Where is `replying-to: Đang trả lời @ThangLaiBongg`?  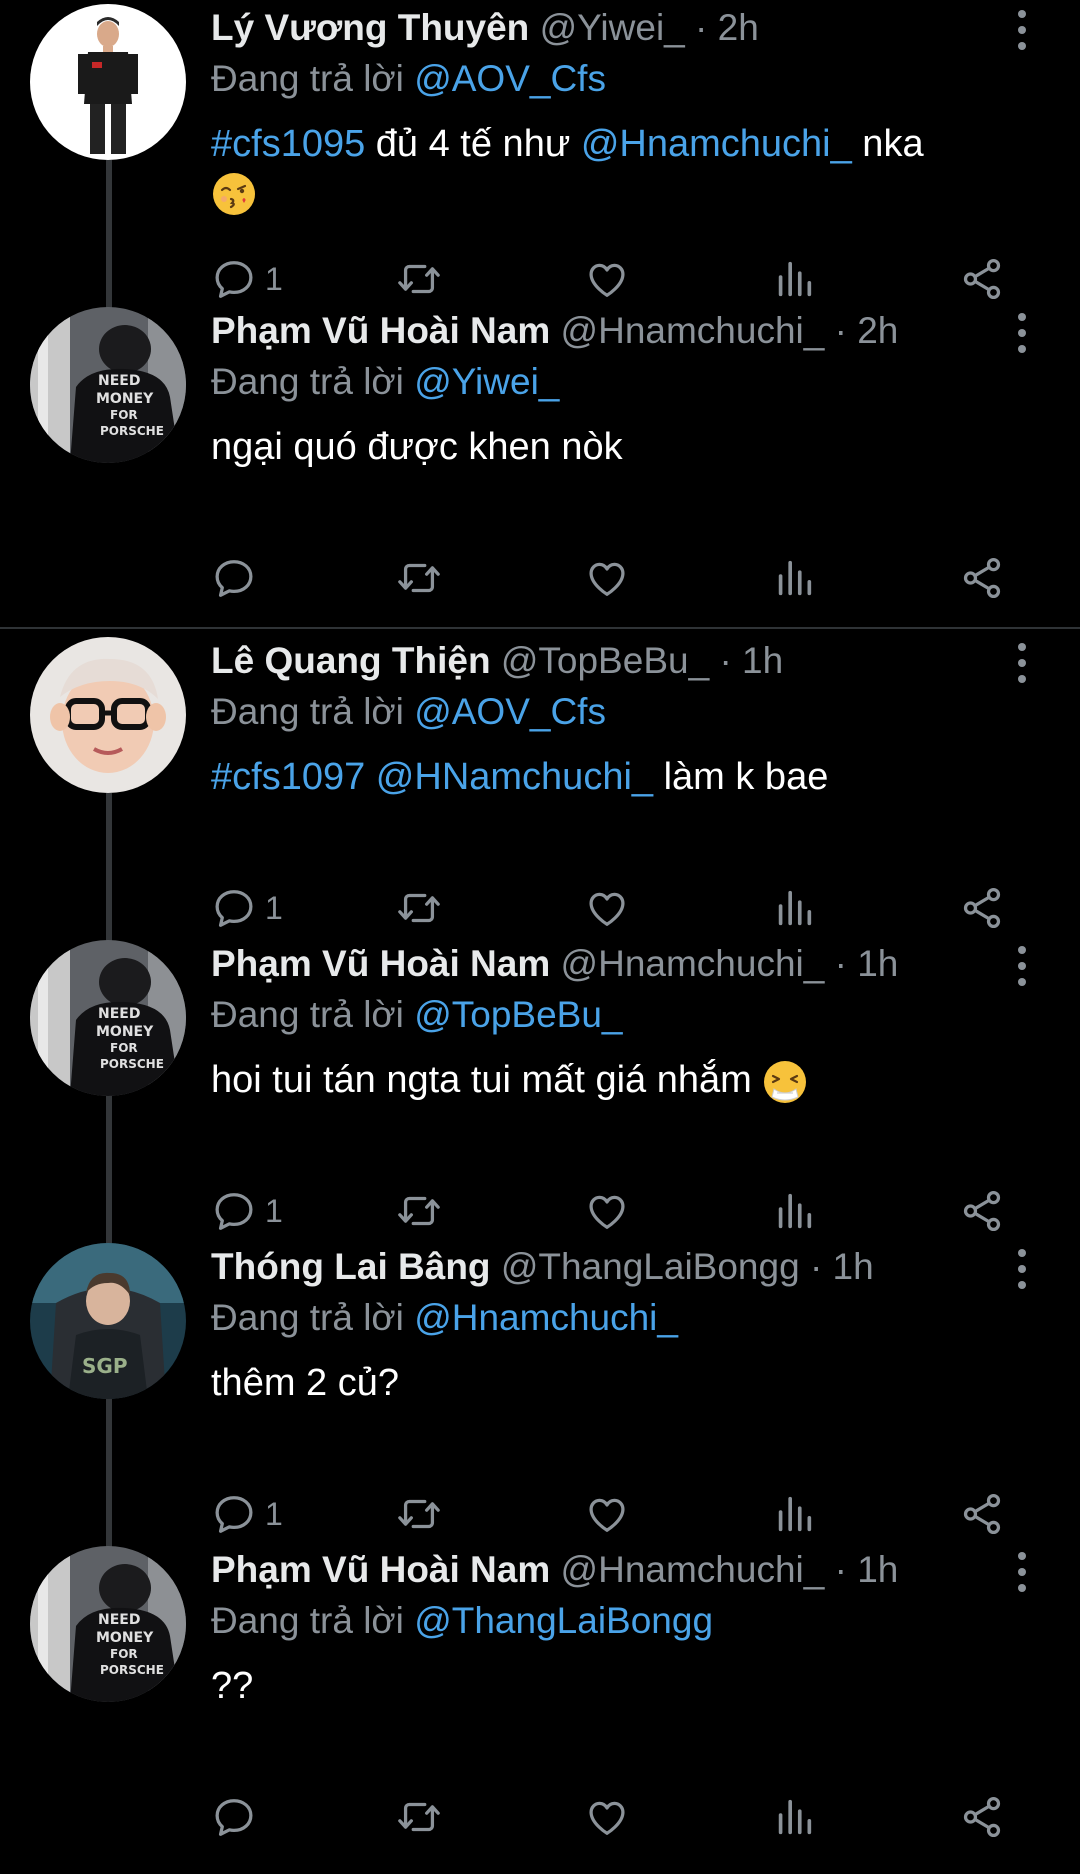 replying-to: Đang trả lời @ThangLaiBongg is located at coordinates (462, 1621).